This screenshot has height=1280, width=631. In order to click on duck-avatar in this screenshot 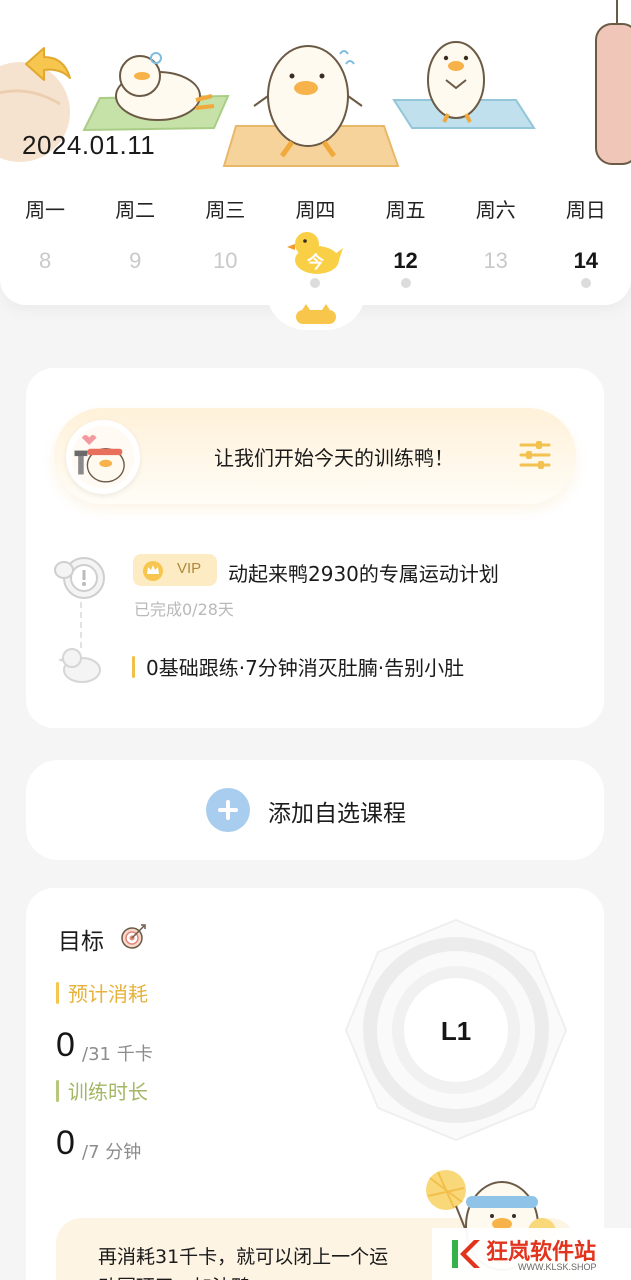, I will do `click(103, 457)`.